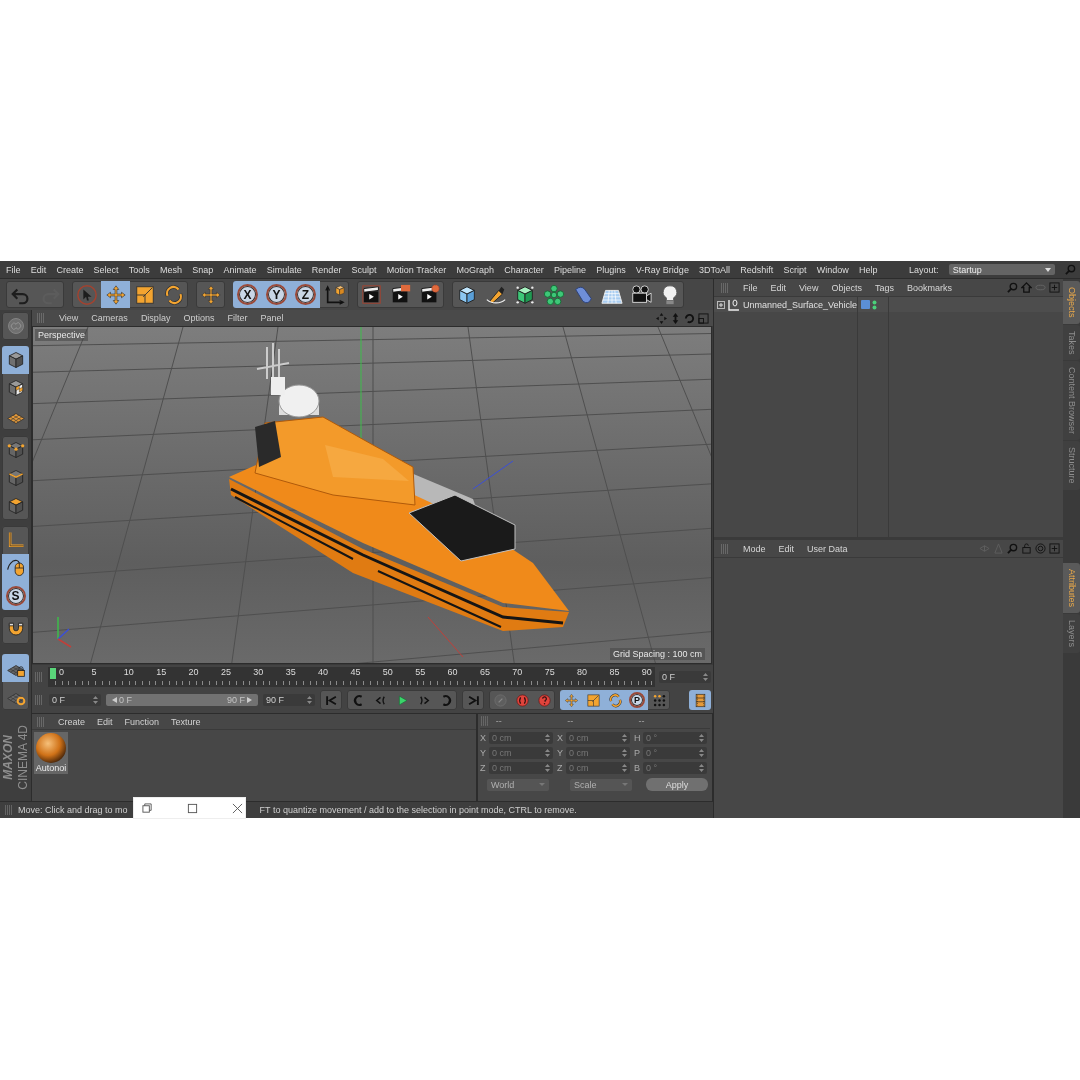  I want to click on axis-letter-button: P, so click(637, 700).